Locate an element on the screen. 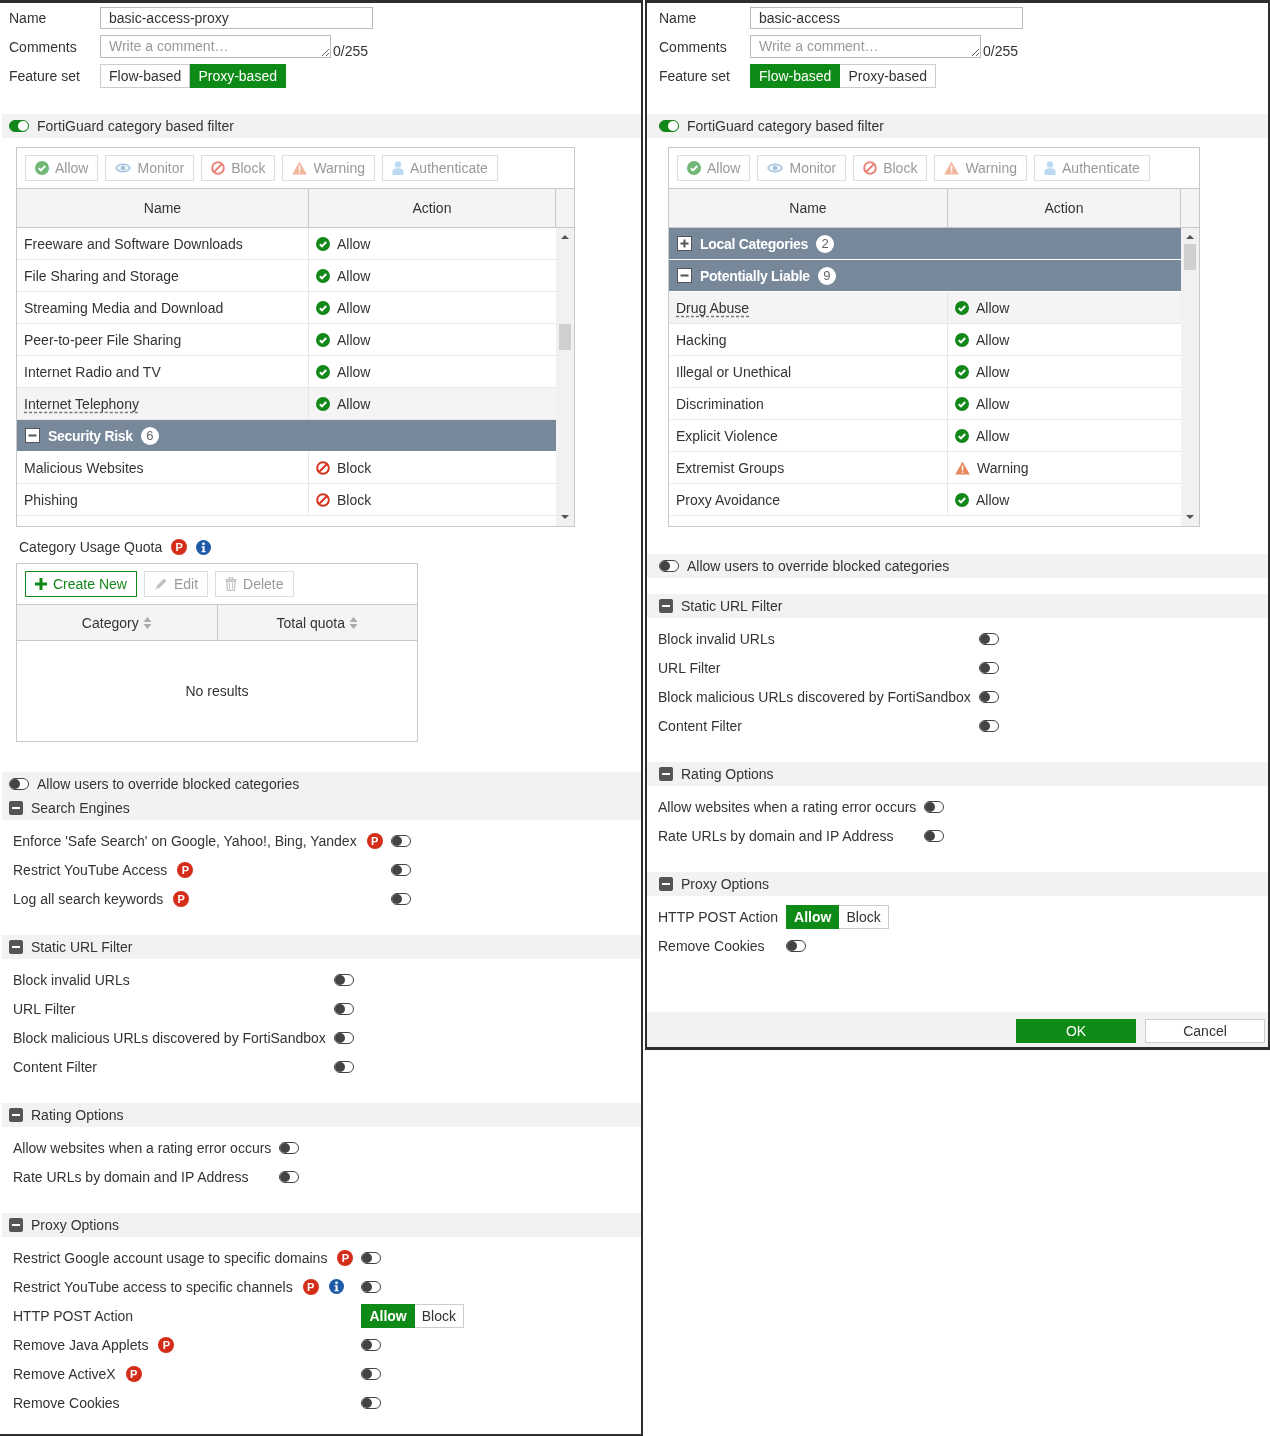 Image resolution: width=1270 pixels, height=1436 pixels. toolbar-button: Create New is located at coordinates (81, 584).